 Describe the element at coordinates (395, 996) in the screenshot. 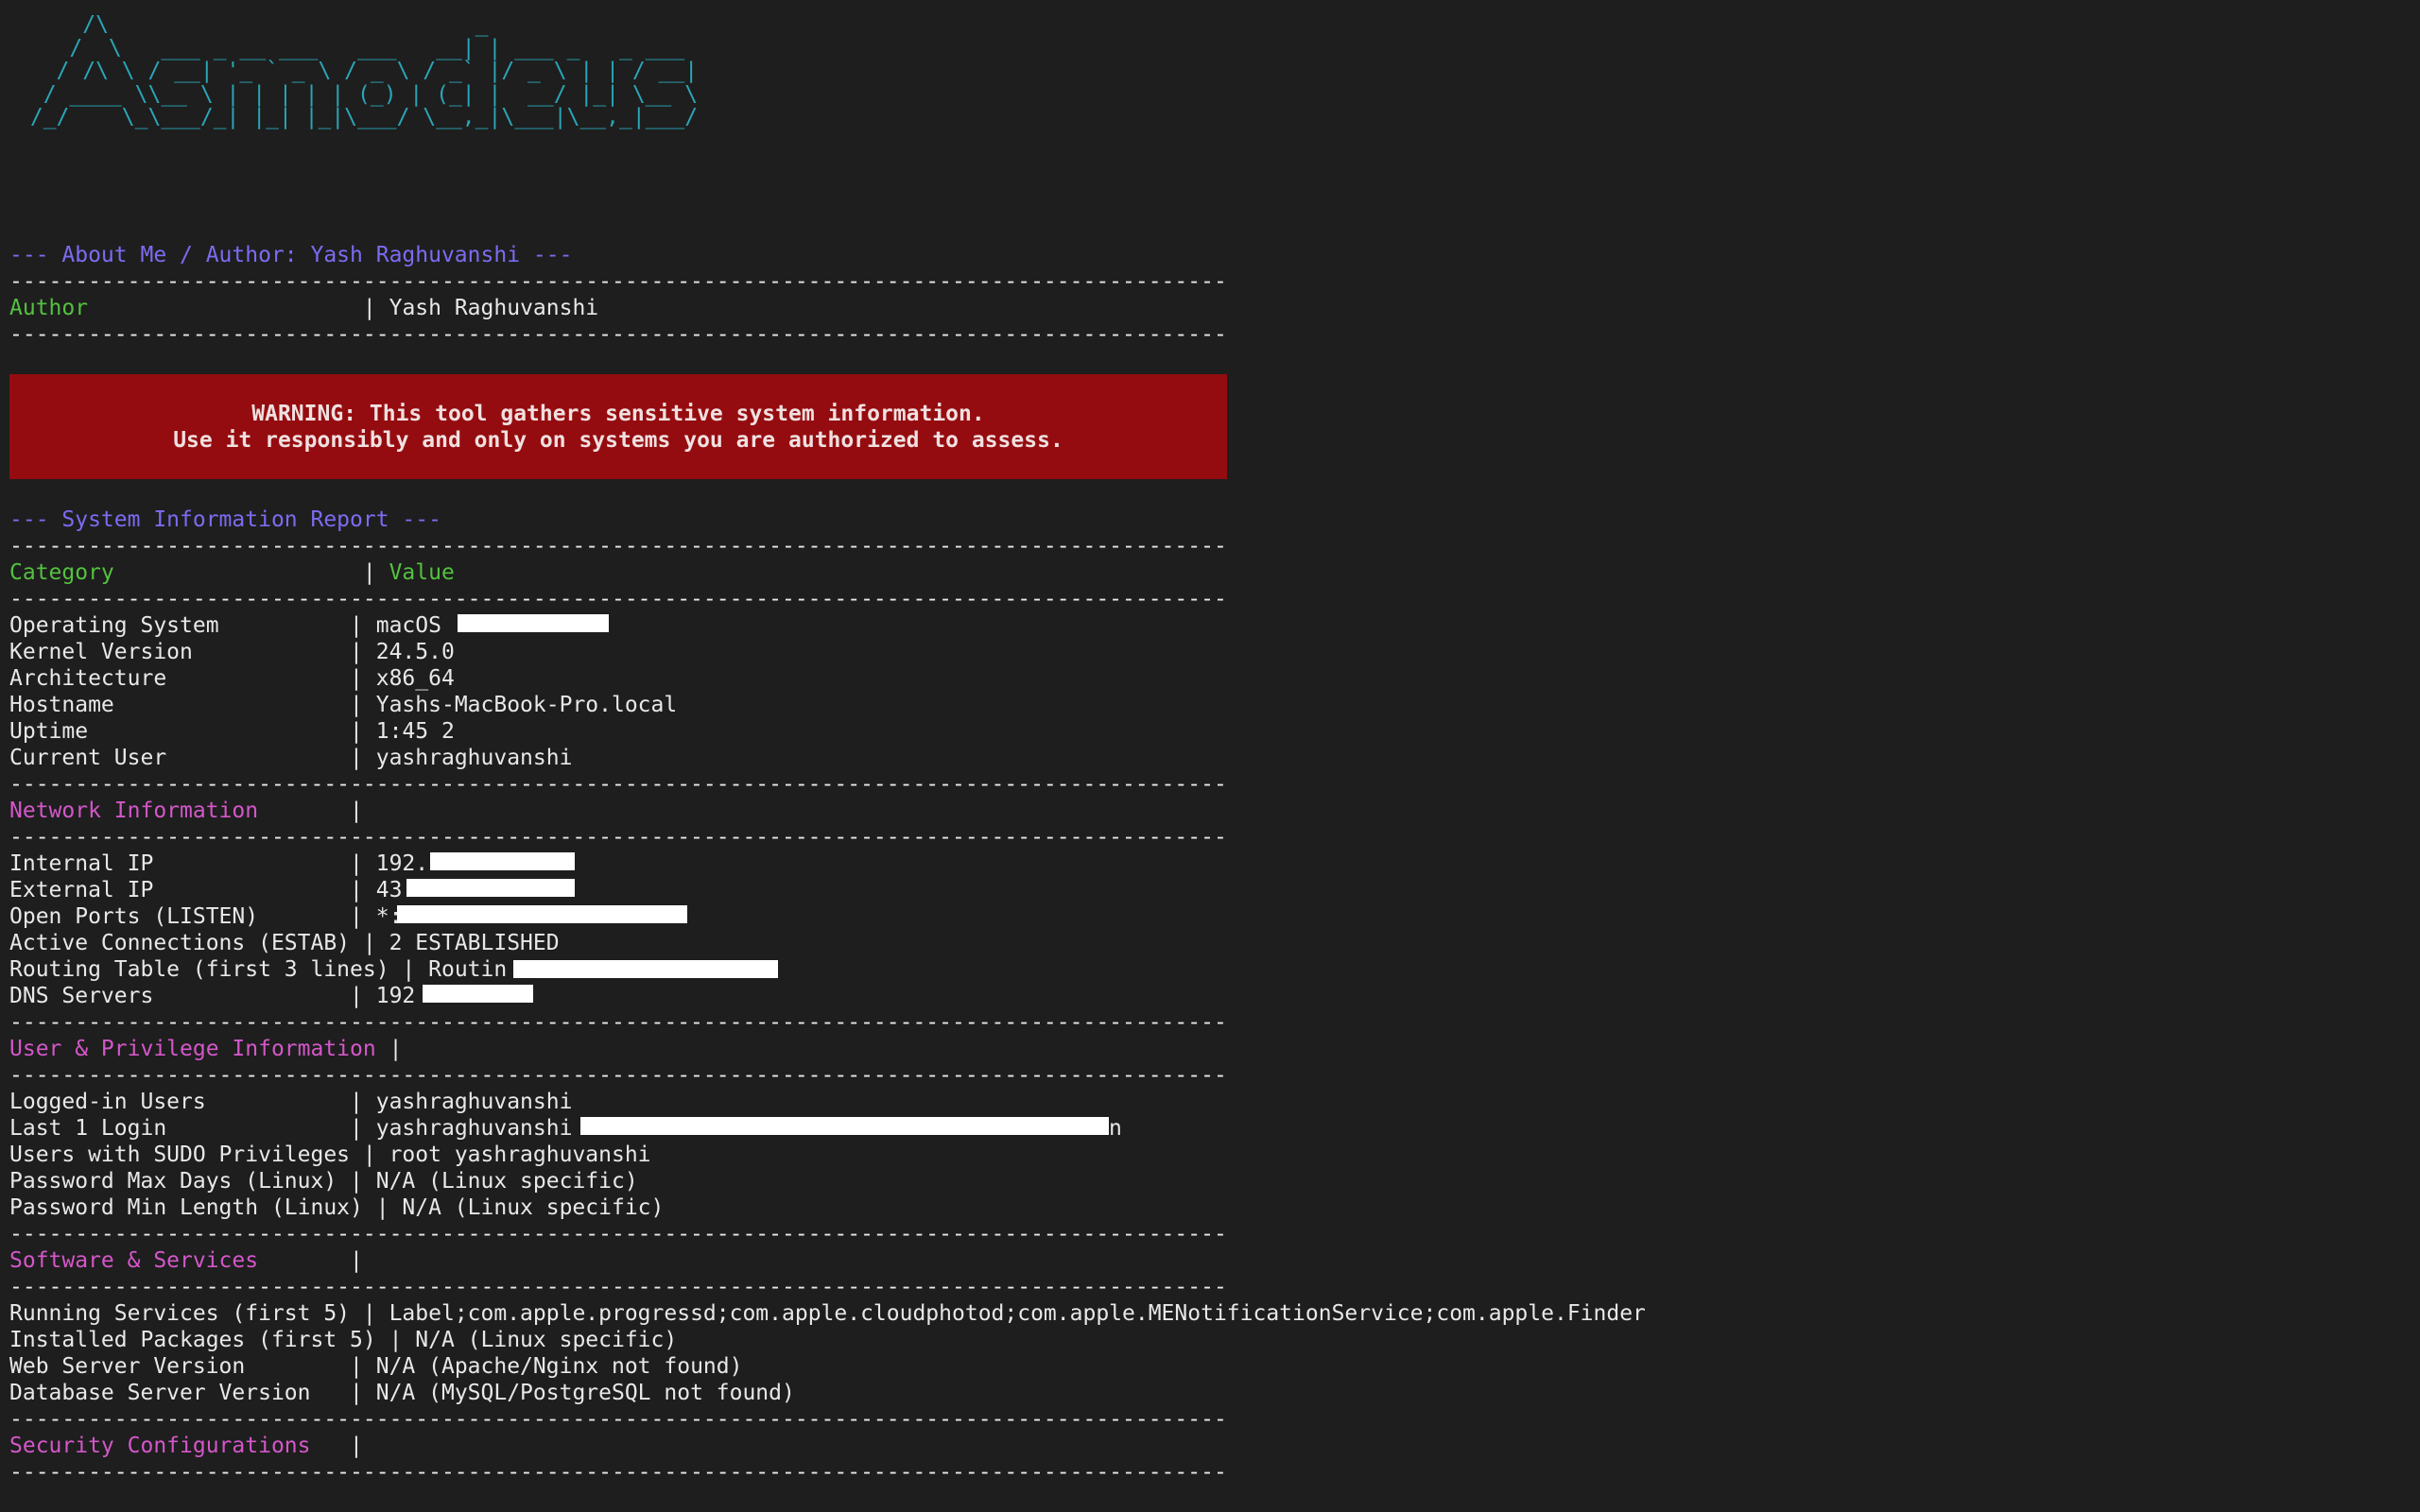

I see `row-value: 192` at that location.